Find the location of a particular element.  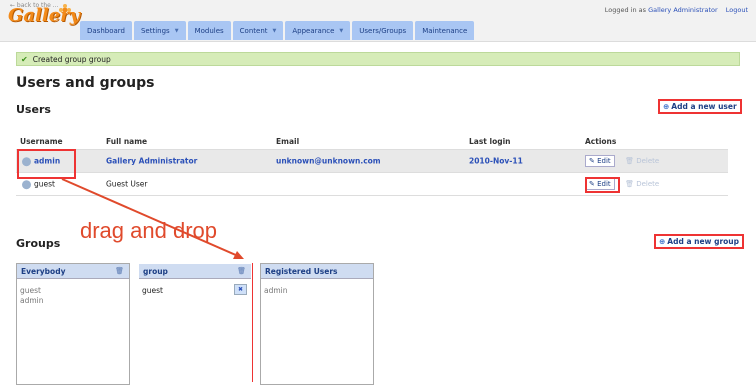

group-header: Registered Users is located at coordinates (317, 271).